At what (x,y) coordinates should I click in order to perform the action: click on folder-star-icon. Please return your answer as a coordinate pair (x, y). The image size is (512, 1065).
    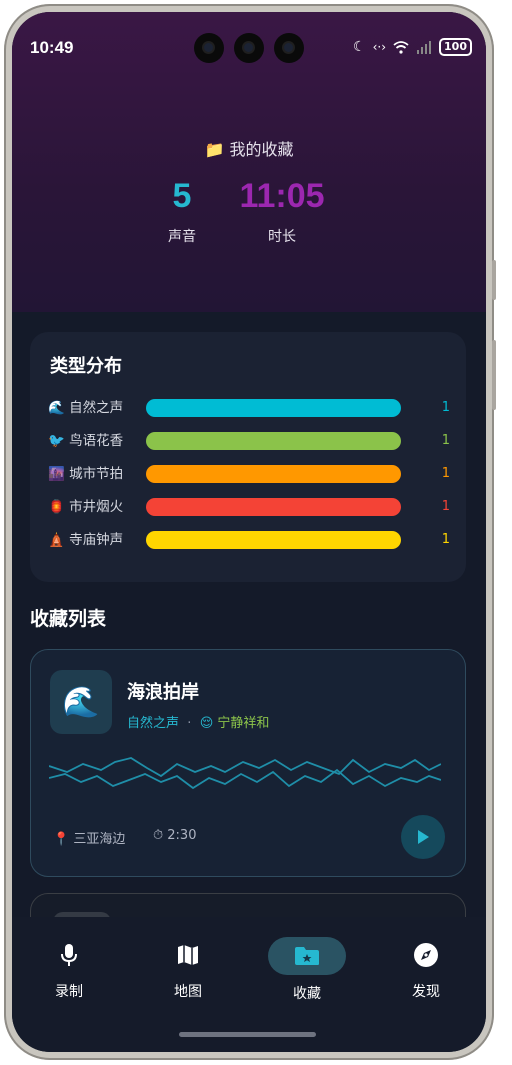
    Looking at the image, I should click on (307, 956).